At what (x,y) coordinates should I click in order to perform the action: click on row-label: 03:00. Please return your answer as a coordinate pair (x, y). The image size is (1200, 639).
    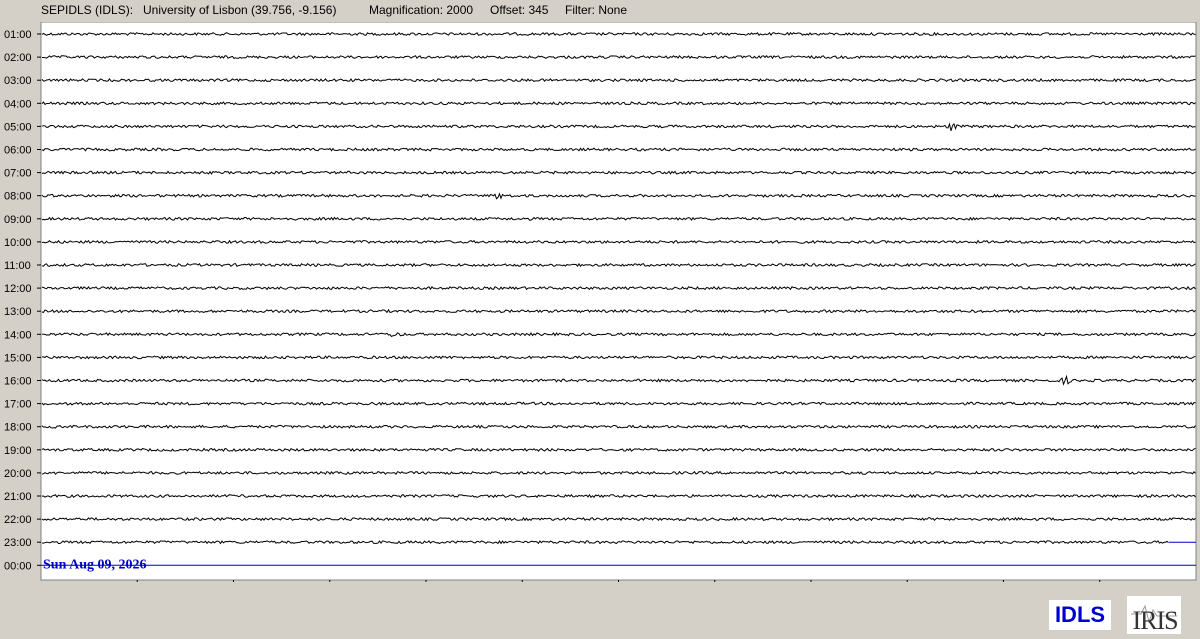
    Looking at the image, I should click on (18, 81).